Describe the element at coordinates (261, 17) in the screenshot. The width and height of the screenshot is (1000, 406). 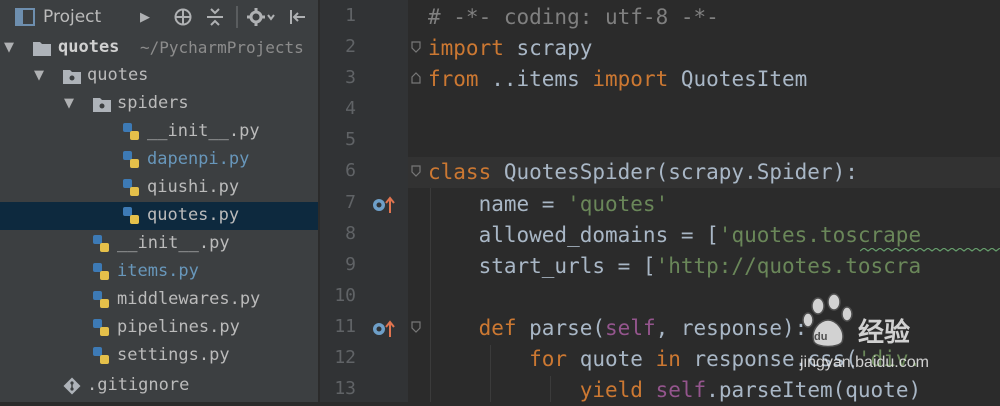
I see `settings-gear-icon` at that location.